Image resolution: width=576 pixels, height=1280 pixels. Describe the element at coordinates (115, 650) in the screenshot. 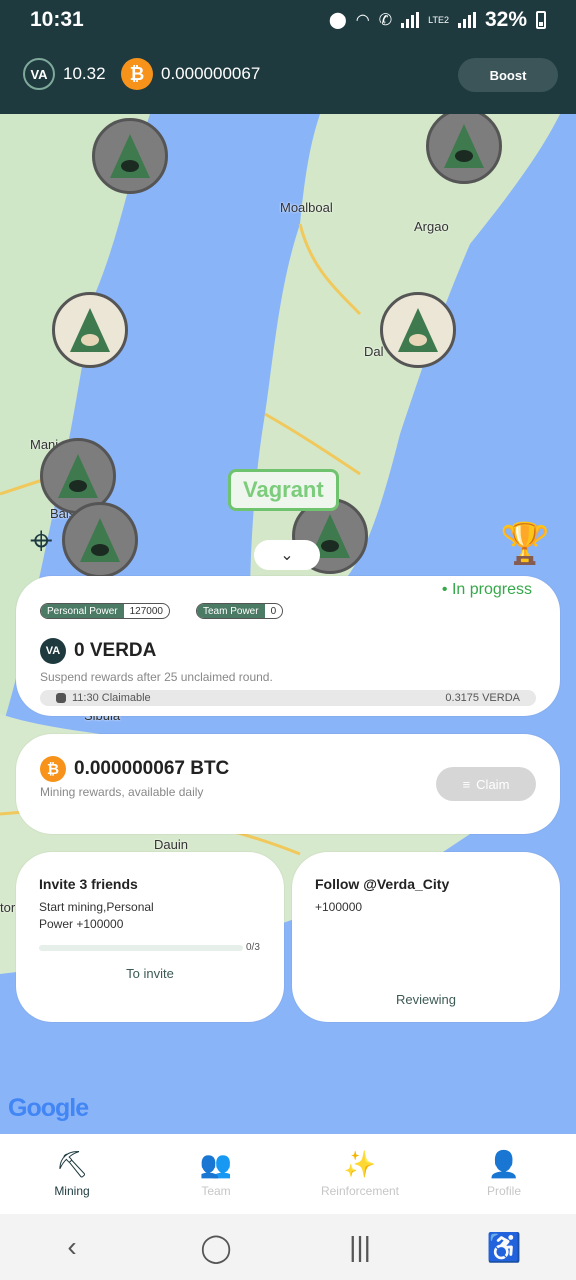

I see `verda-amount: 0 VERDA` at that location.